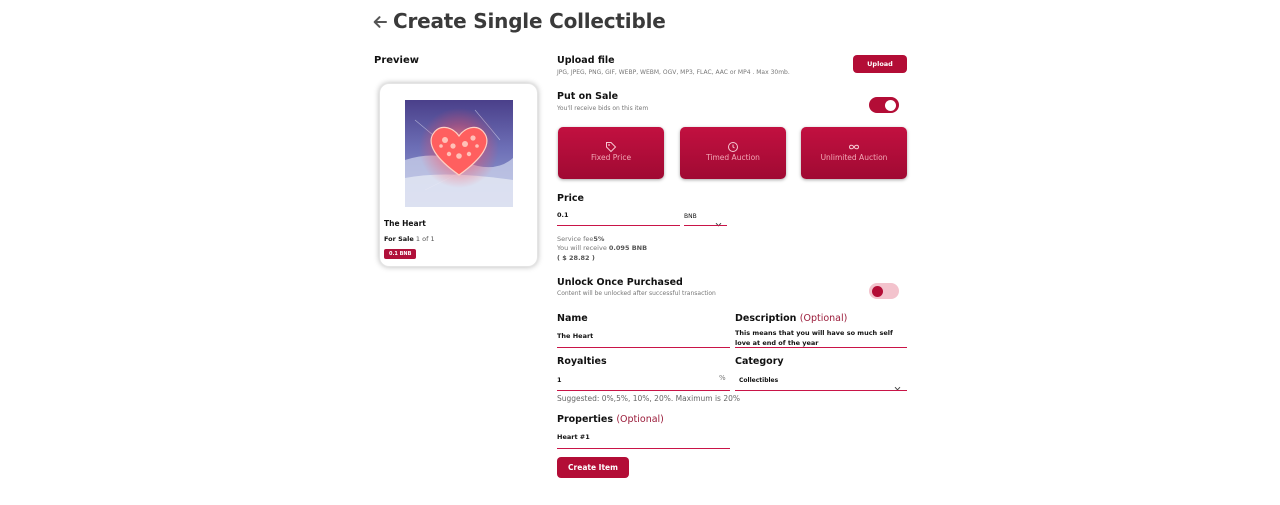 Image resolution: width=1280 pixels, height=505 pixels. Describe the element at coordinates (585, 419) in the screenshot. I see `properties-label-text: Properties` at that location.